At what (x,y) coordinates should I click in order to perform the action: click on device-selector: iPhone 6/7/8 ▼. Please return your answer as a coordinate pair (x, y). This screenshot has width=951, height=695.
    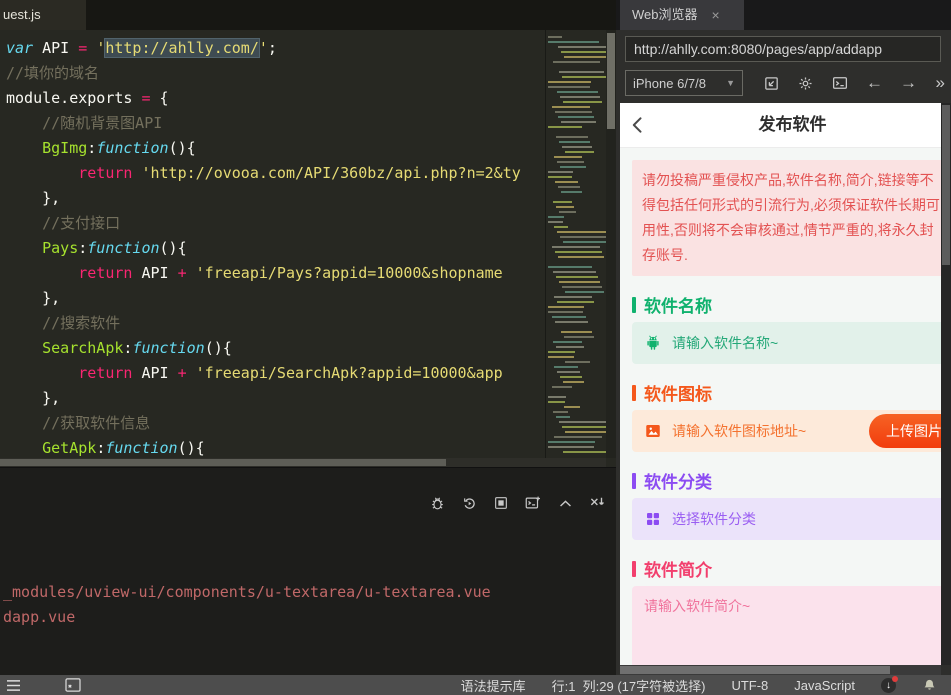
    Looking at the image, I should click on (684, 83).